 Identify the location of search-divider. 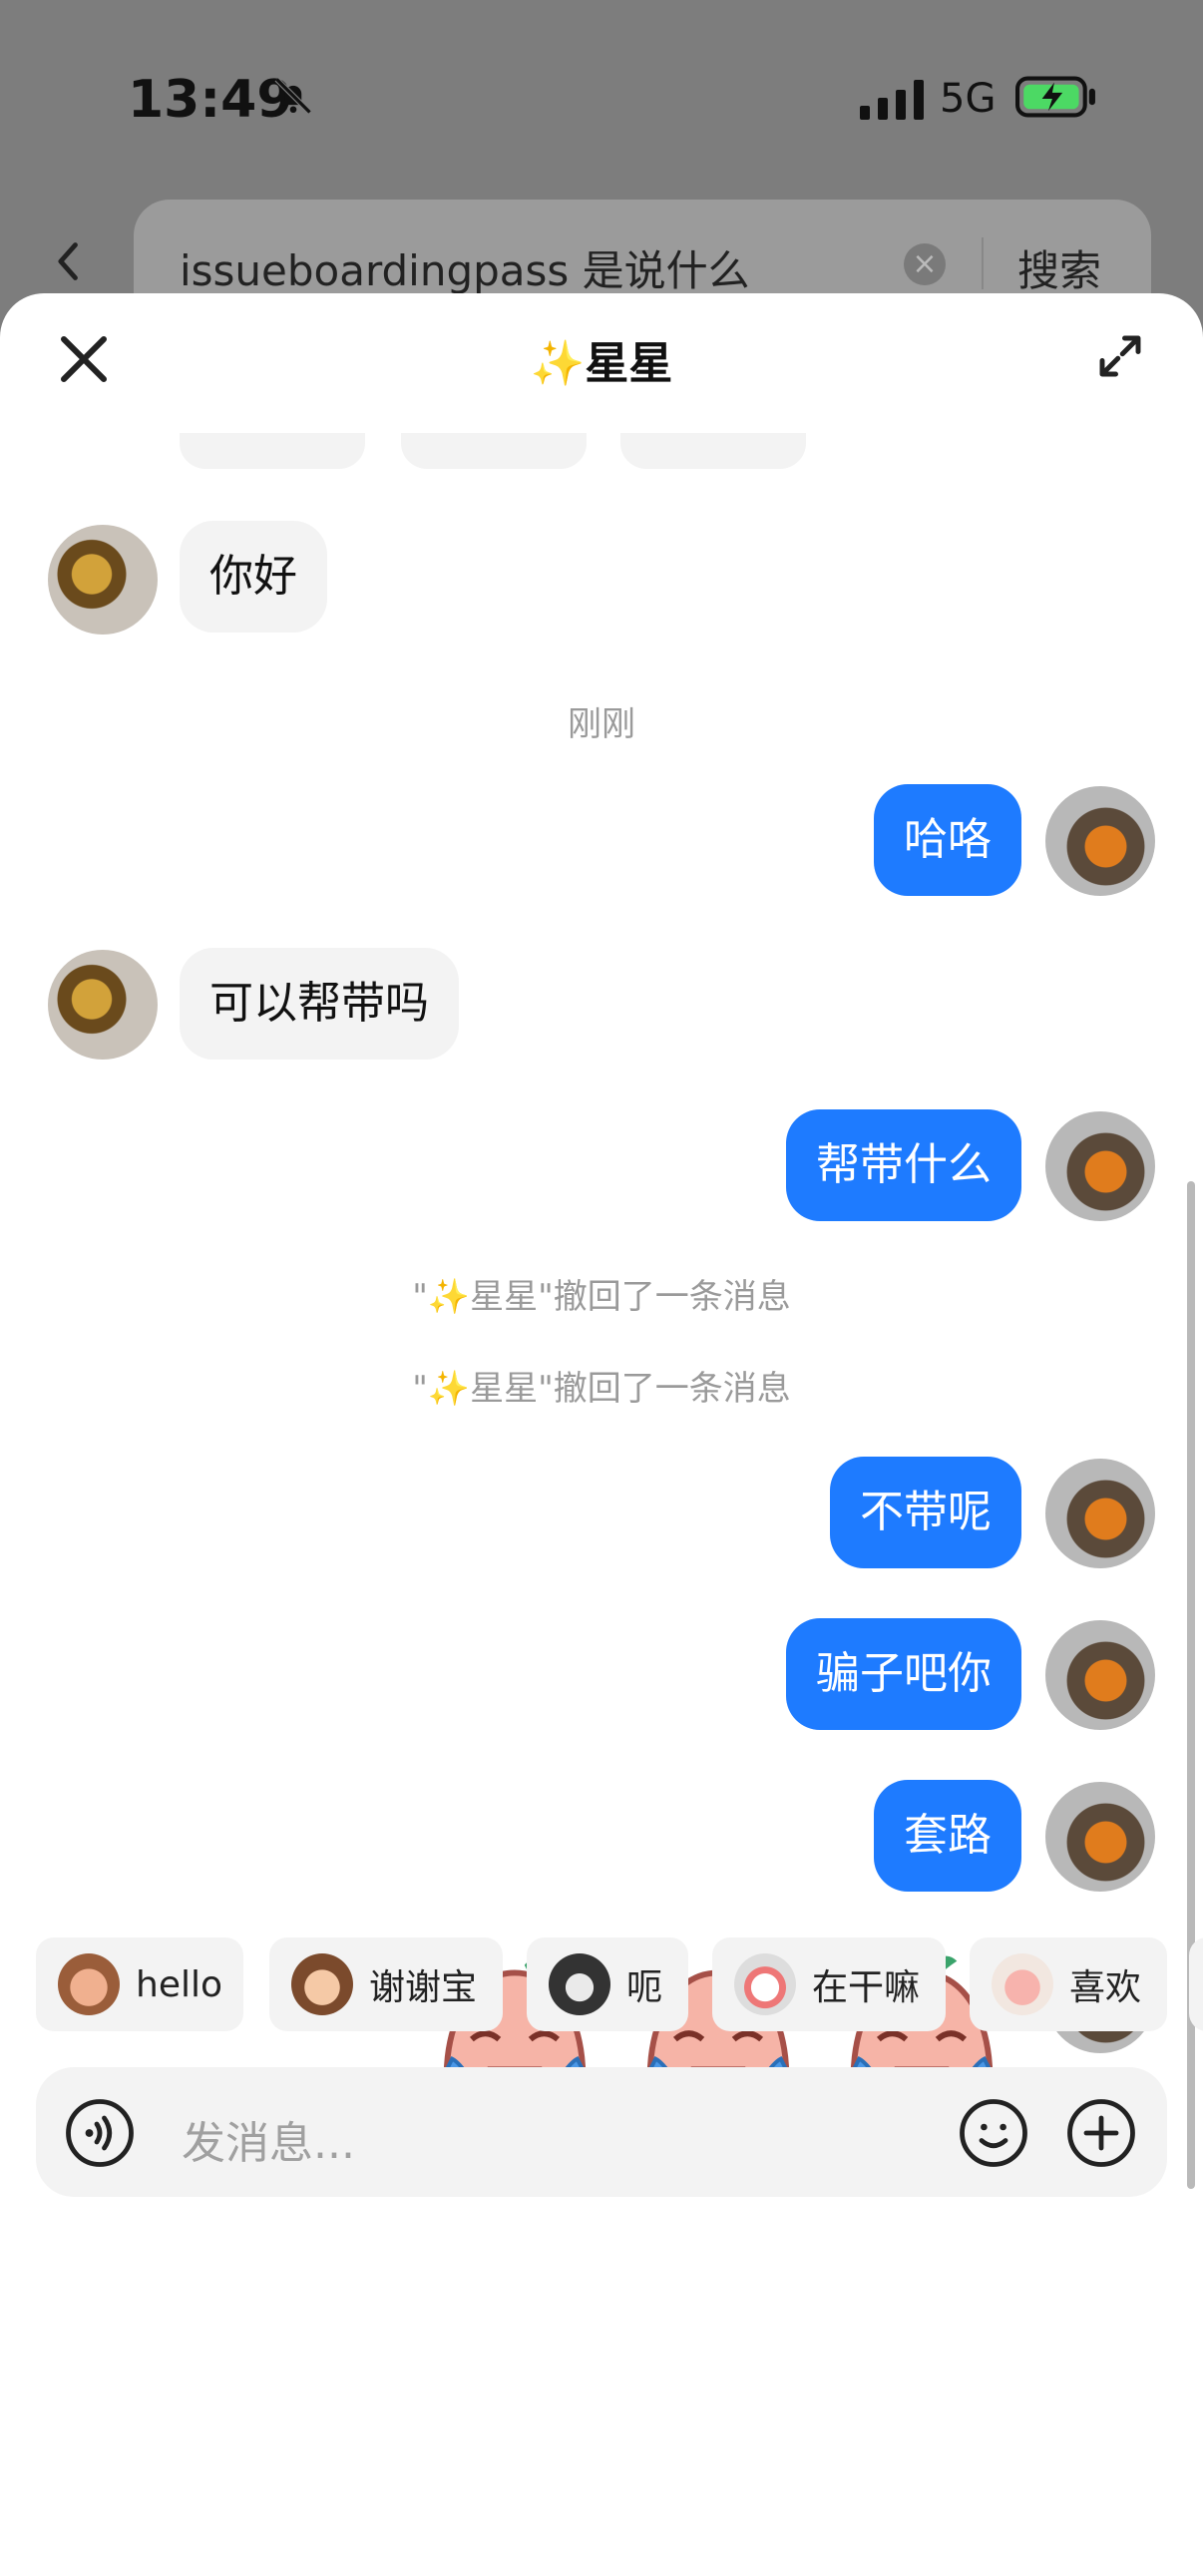
(983, 263).